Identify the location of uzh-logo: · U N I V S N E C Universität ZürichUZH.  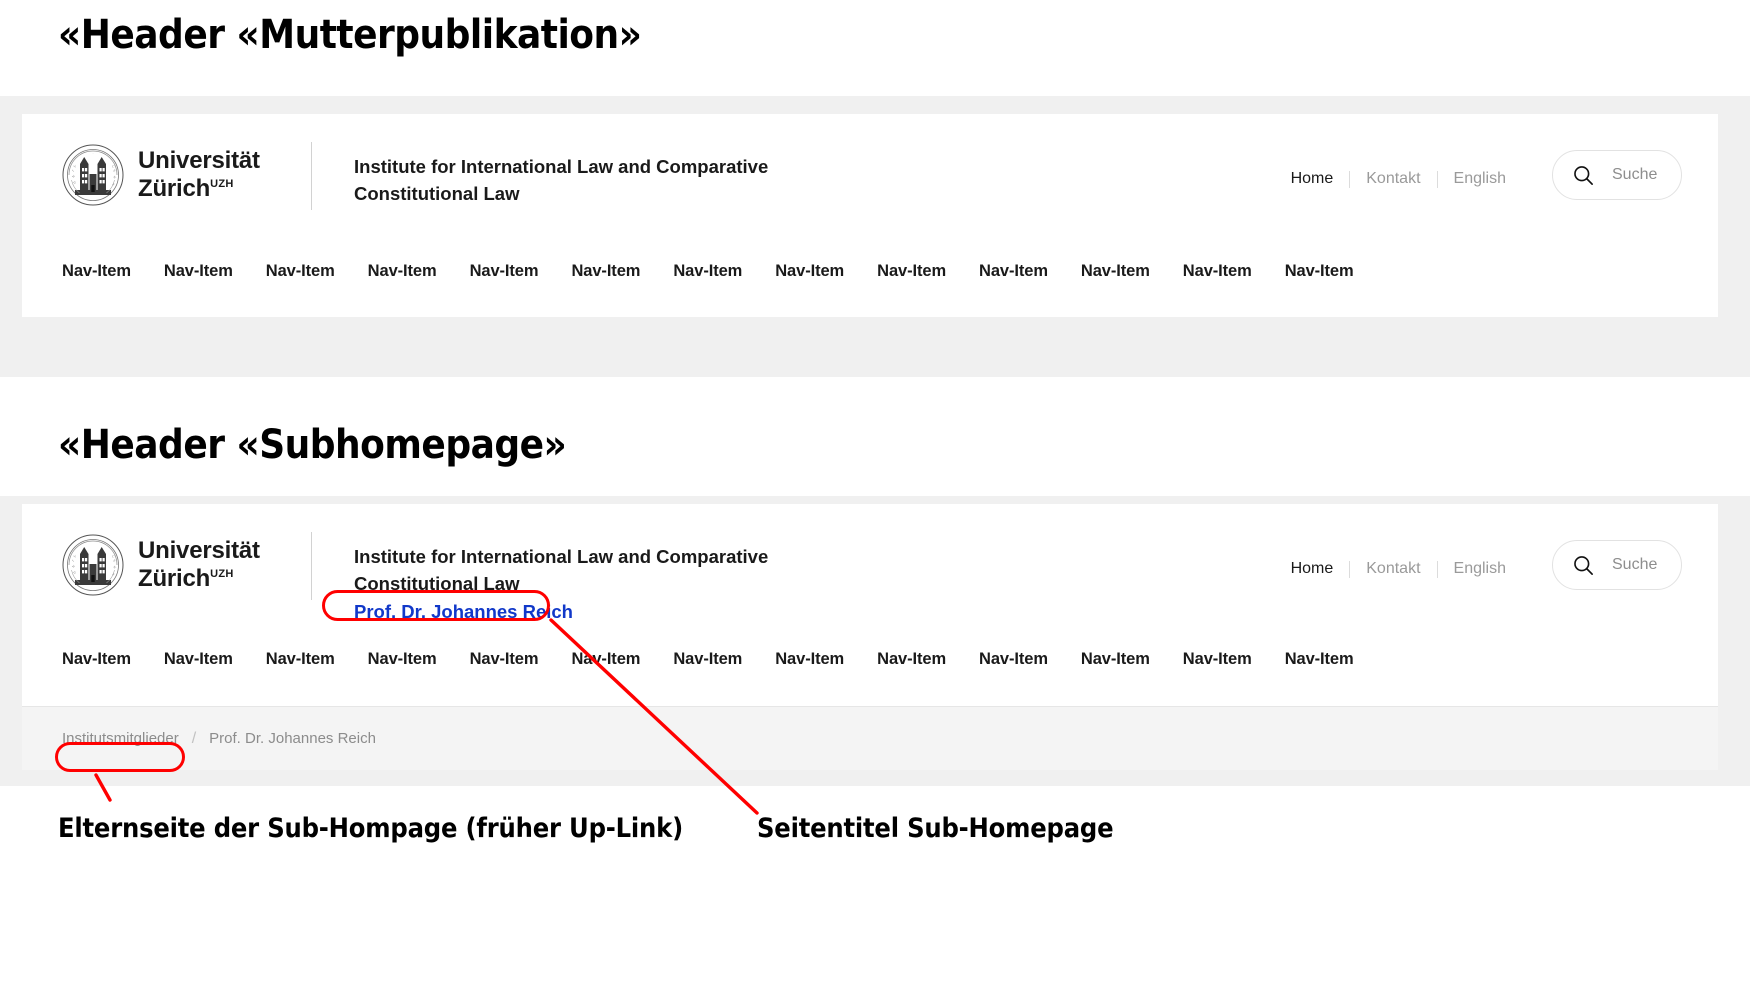
(161, 175).